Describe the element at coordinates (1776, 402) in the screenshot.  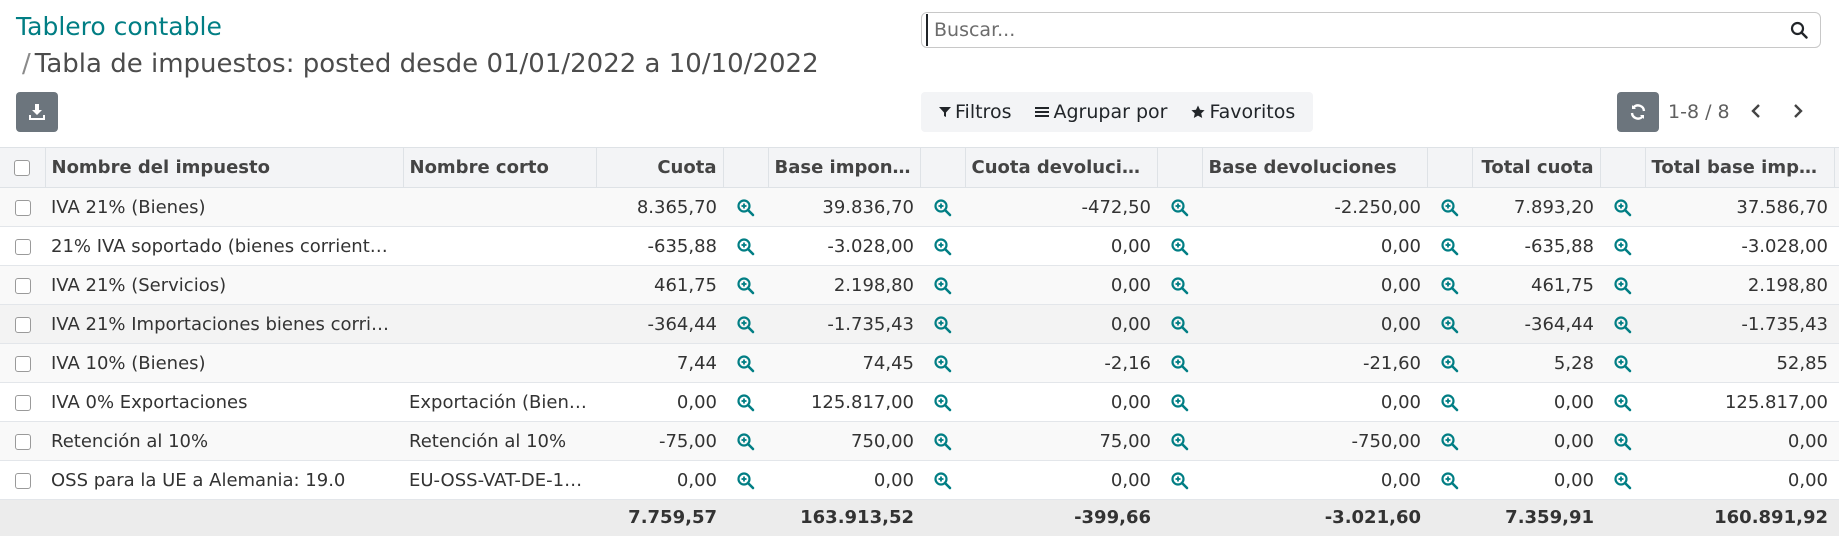
I see `cell-total-base: 125.817,00` at that location.